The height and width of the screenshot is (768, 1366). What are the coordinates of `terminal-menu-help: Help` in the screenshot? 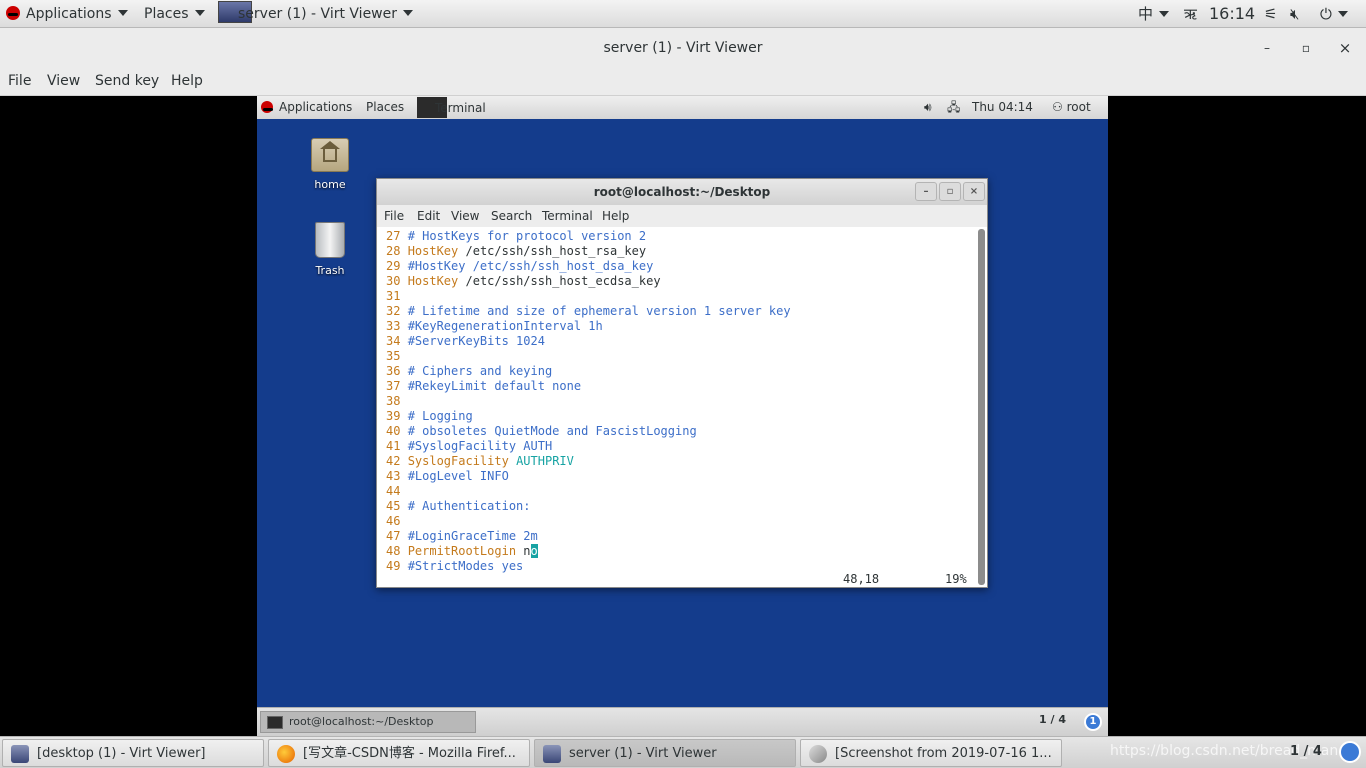 It's located at (615, 216).